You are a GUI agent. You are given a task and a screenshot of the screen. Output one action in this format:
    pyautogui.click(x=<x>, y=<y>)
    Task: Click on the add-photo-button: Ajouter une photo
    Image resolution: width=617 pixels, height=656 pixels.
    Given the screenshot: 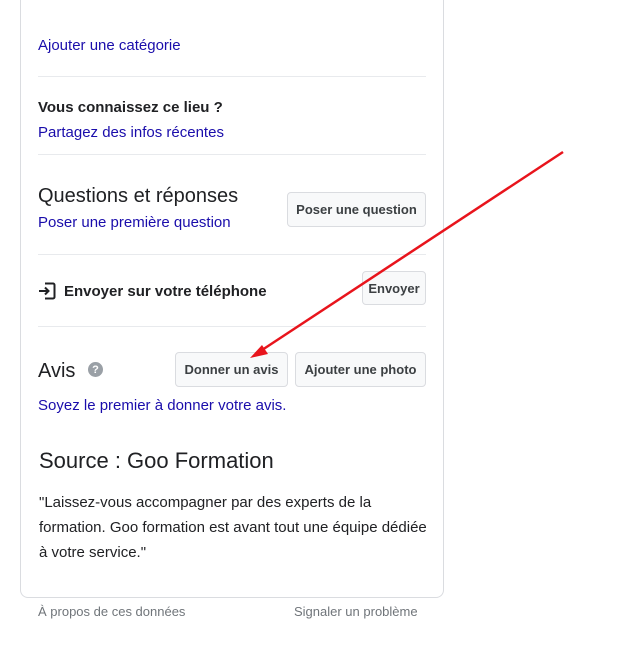 What is the action you would take?
    pyautogui.click(x=360, y=369)
    